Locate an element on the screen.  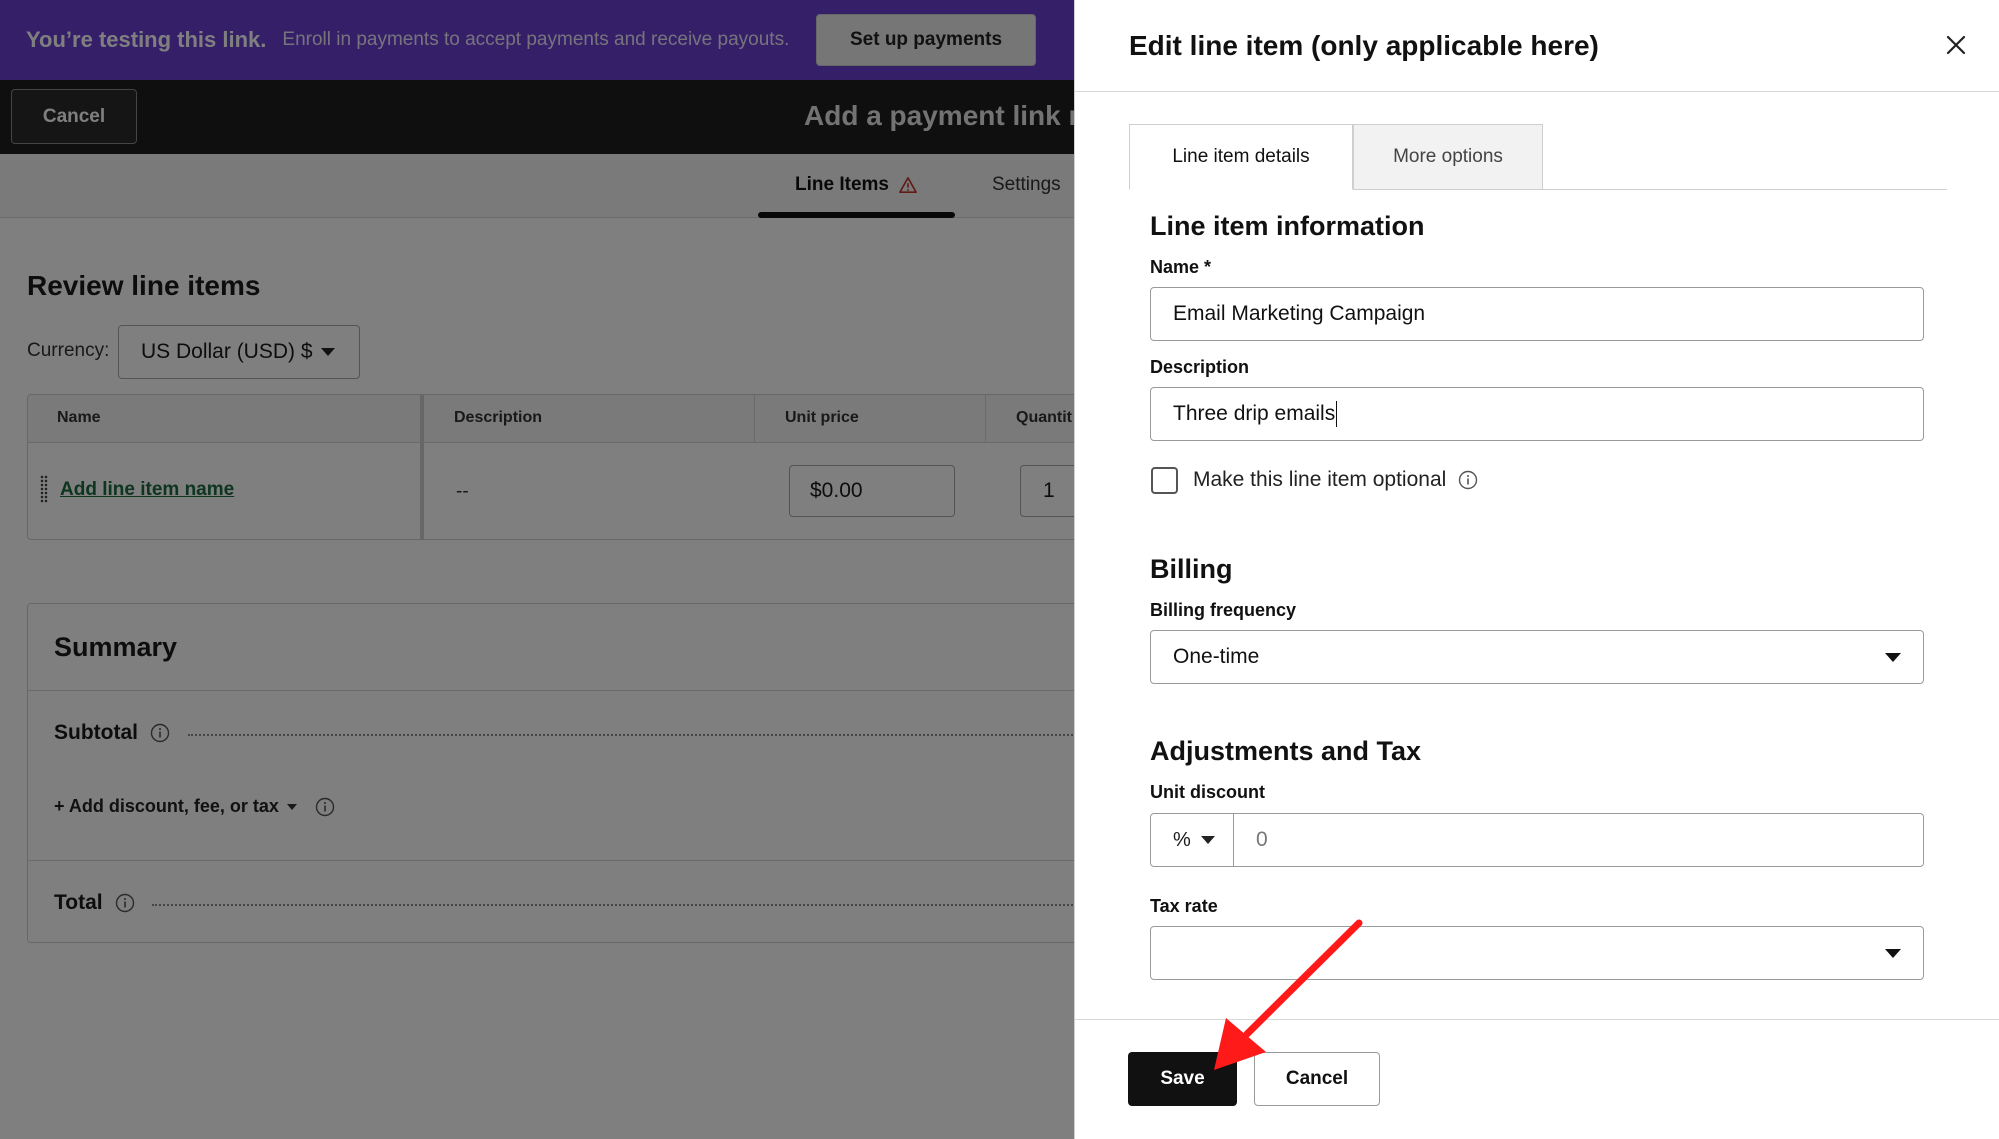
optional-checkbox is located at coordinates (1164, 480).